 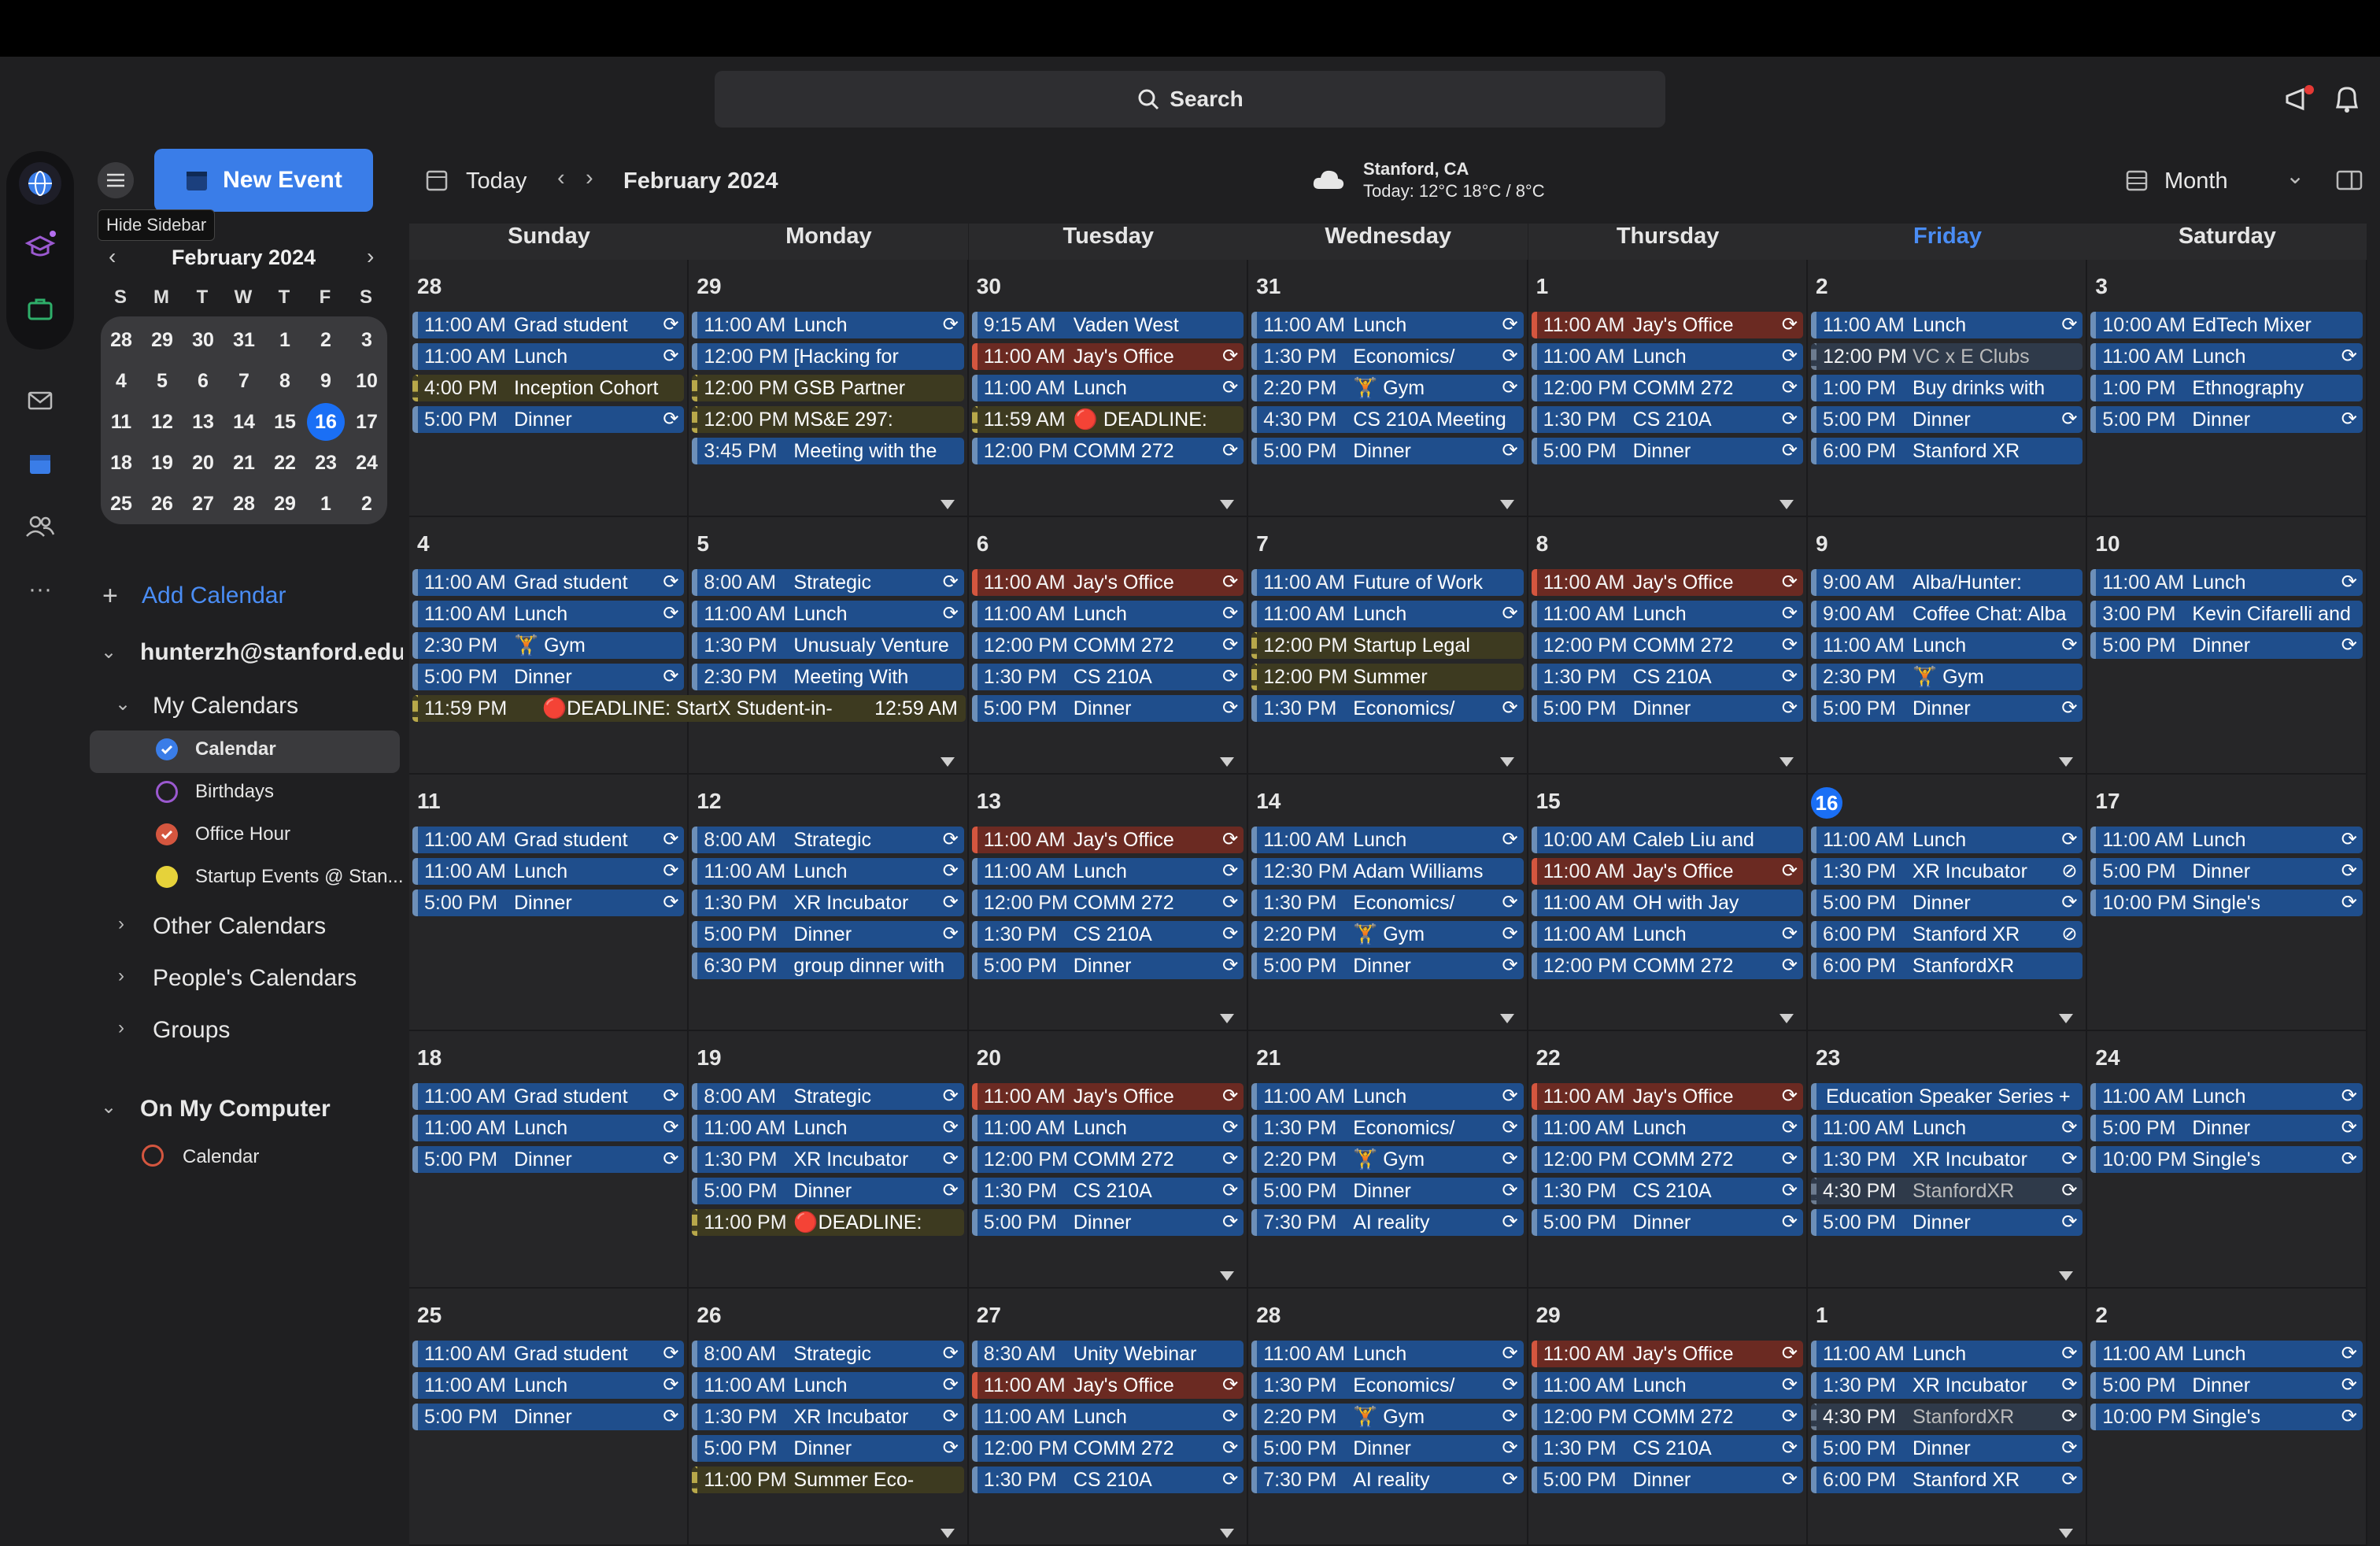 I want to click on new-event-button: New Event, so click(x=263, y=180).